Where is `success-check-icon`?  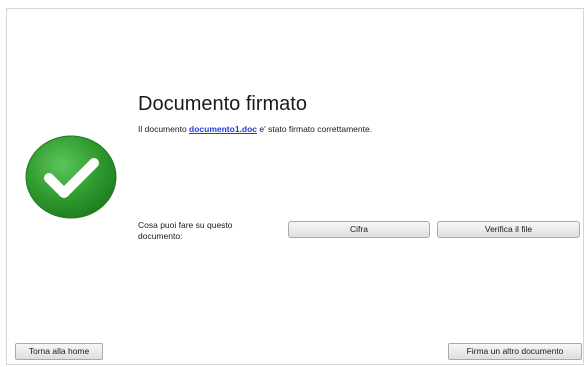 success-check-icon is located at coordinates (71, 177).